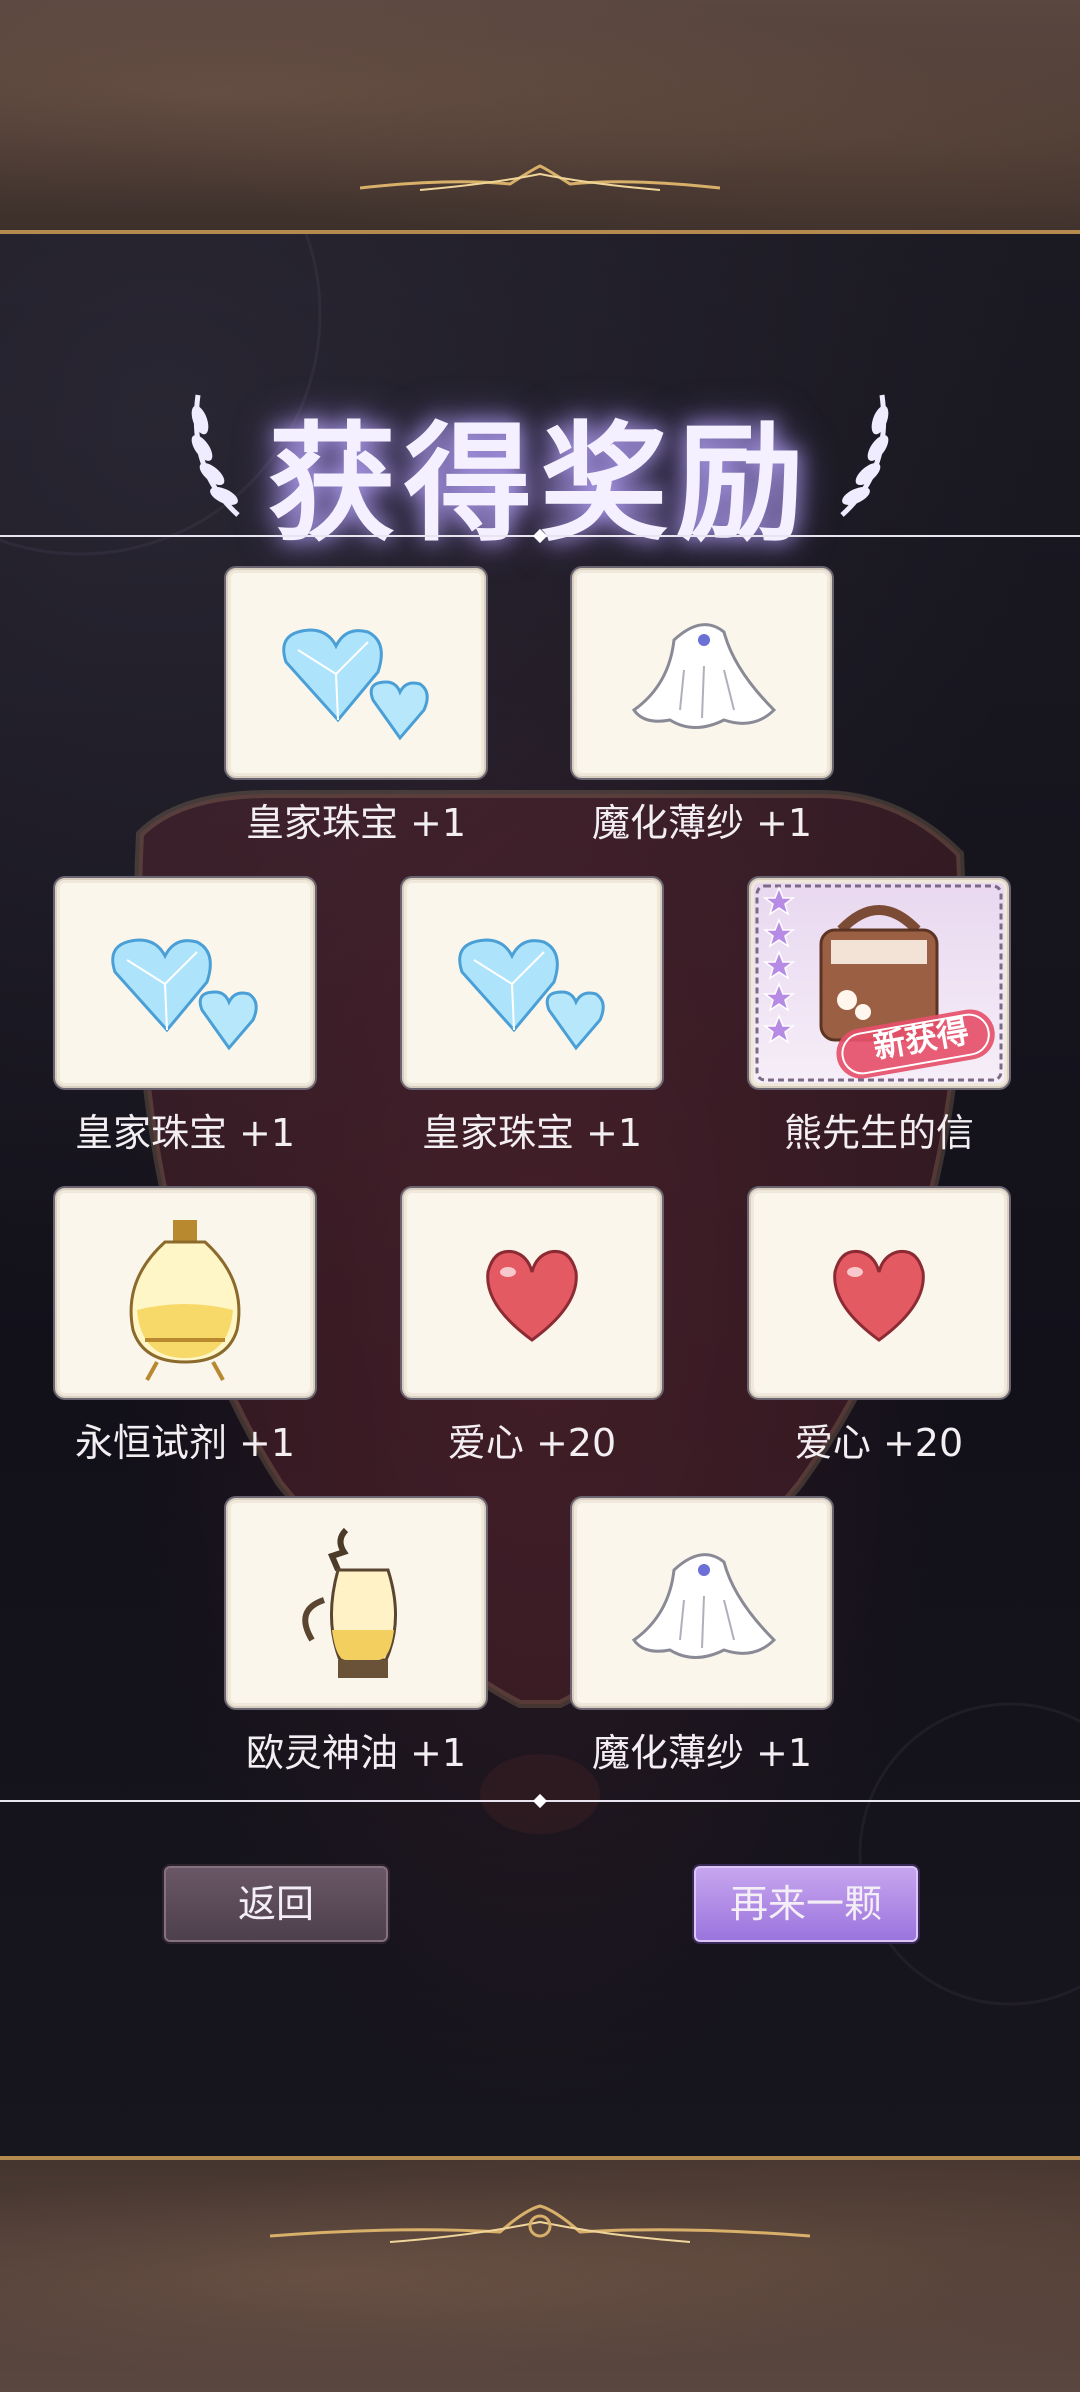 This screenshot has width=1080, height=2392. What do you see at coordinates (276, 1904) in the screenshot?
I see `back-button: 返回` at bounding box center [276, 1904].